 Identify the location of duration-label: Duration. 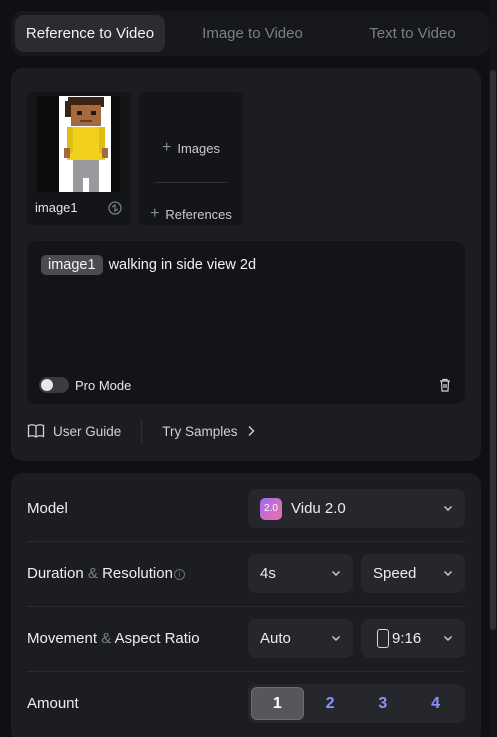
(55, 573).